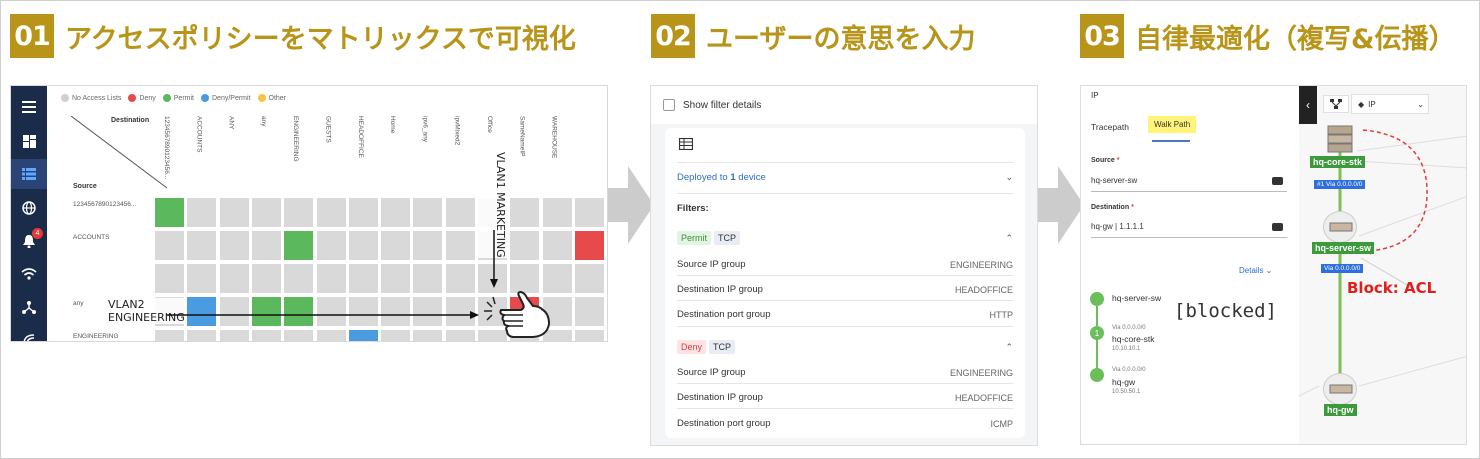  What do you see at coordinates (845, 347) in the screenshot?
I see `rule-header-deny: Deny TCP ⌃` at bounding box center [845, 347].